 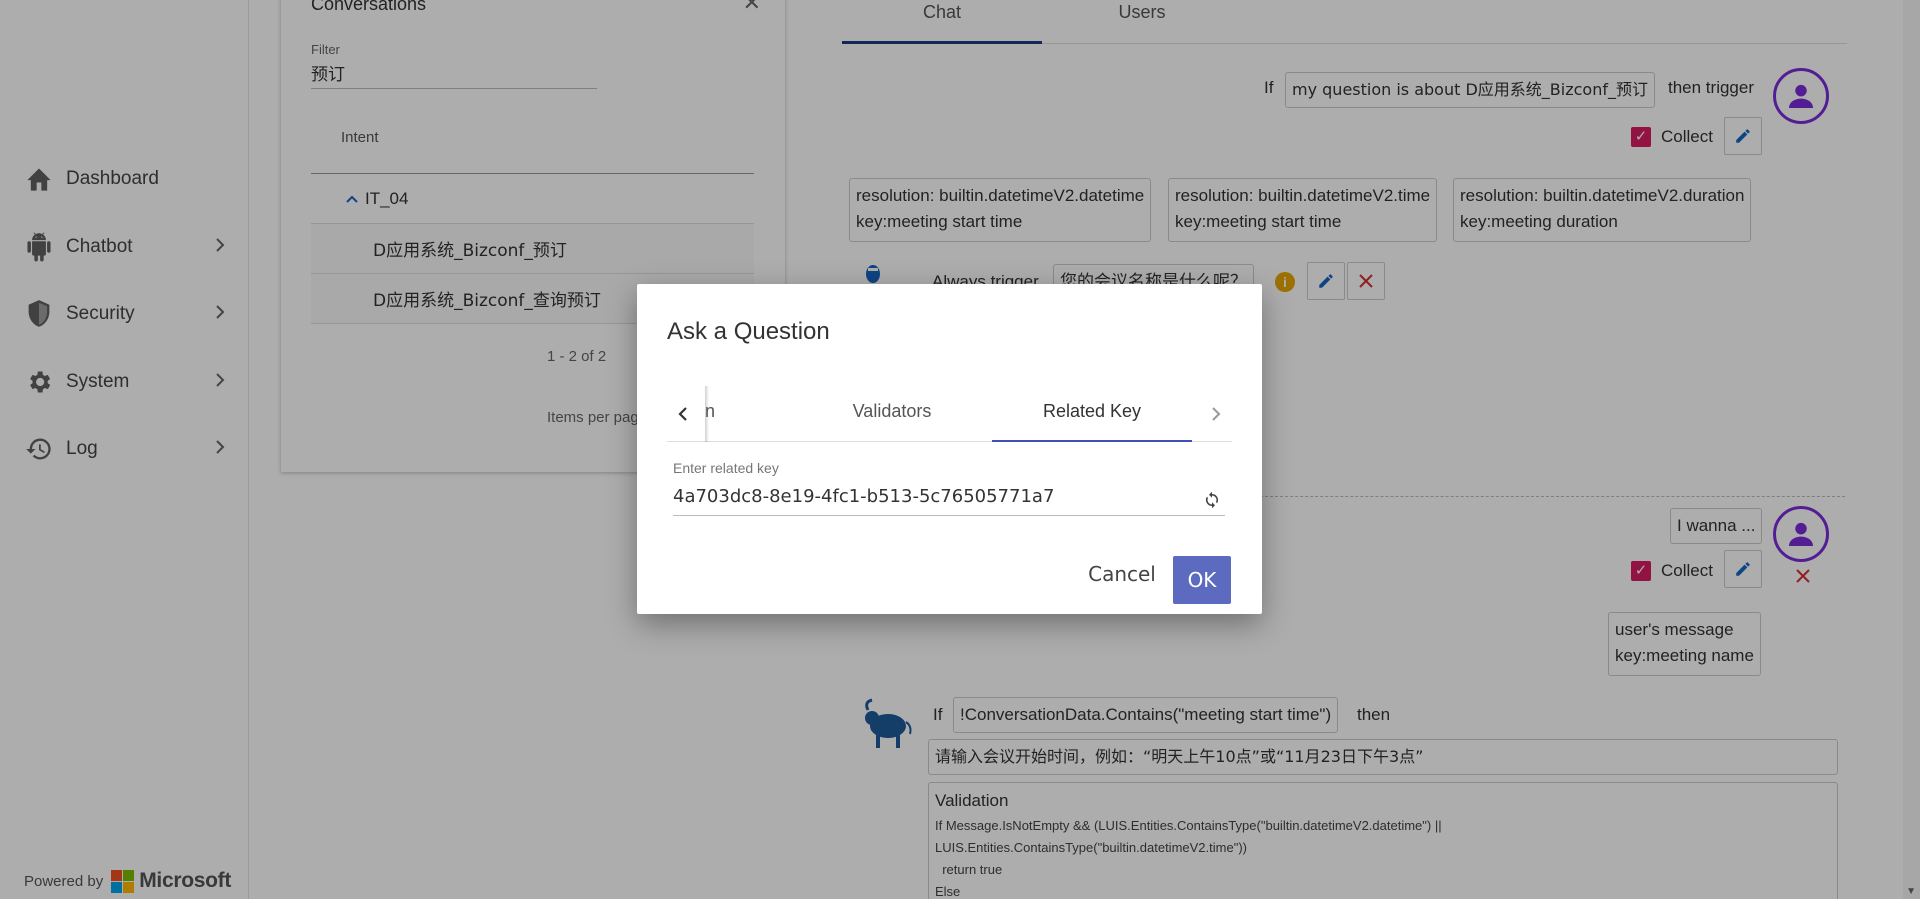 I want to click on tab-validators: Validators, so click(x=892, y=414).